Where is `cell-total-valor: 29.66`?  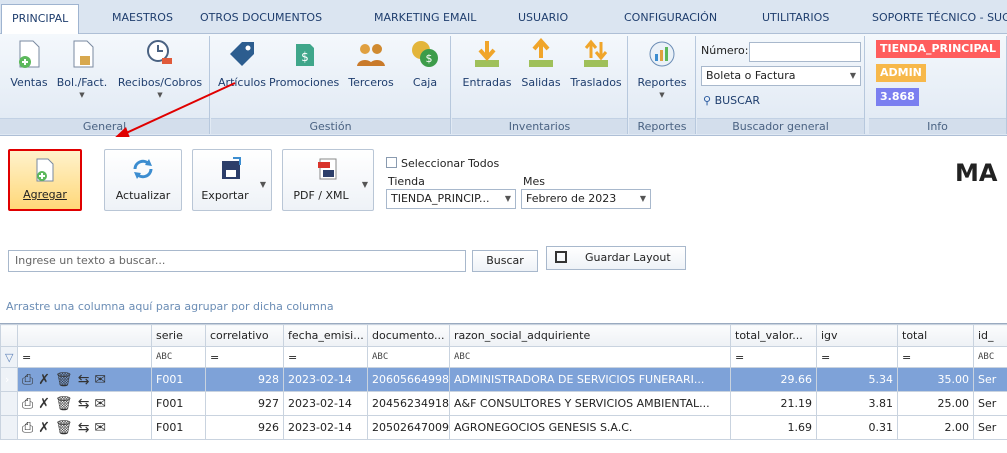
cell-total-valor: 29.66 is located at coordinates (773, 379).